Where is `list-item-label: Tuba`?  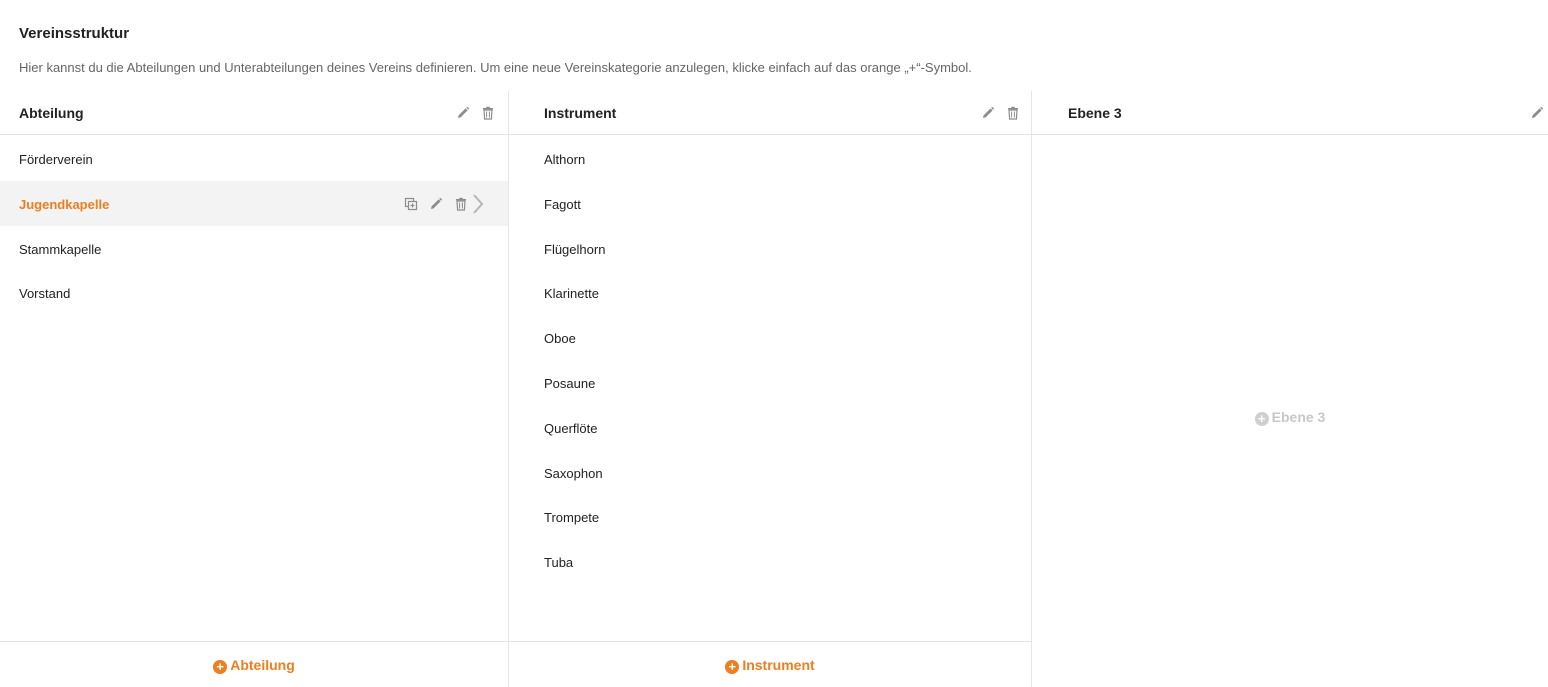 list-item-label: Tuba is located at coordinates (559, 563).